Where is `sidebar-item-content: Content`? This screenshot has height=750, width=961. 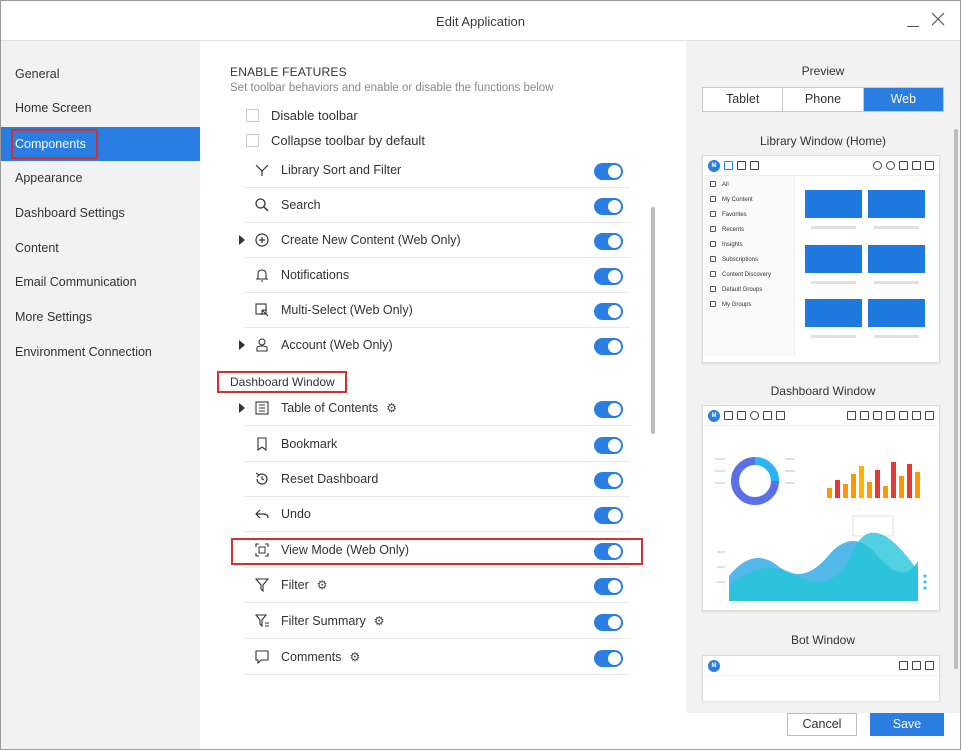 sidebar-item-content: Content is located at coordinates (100, 248).